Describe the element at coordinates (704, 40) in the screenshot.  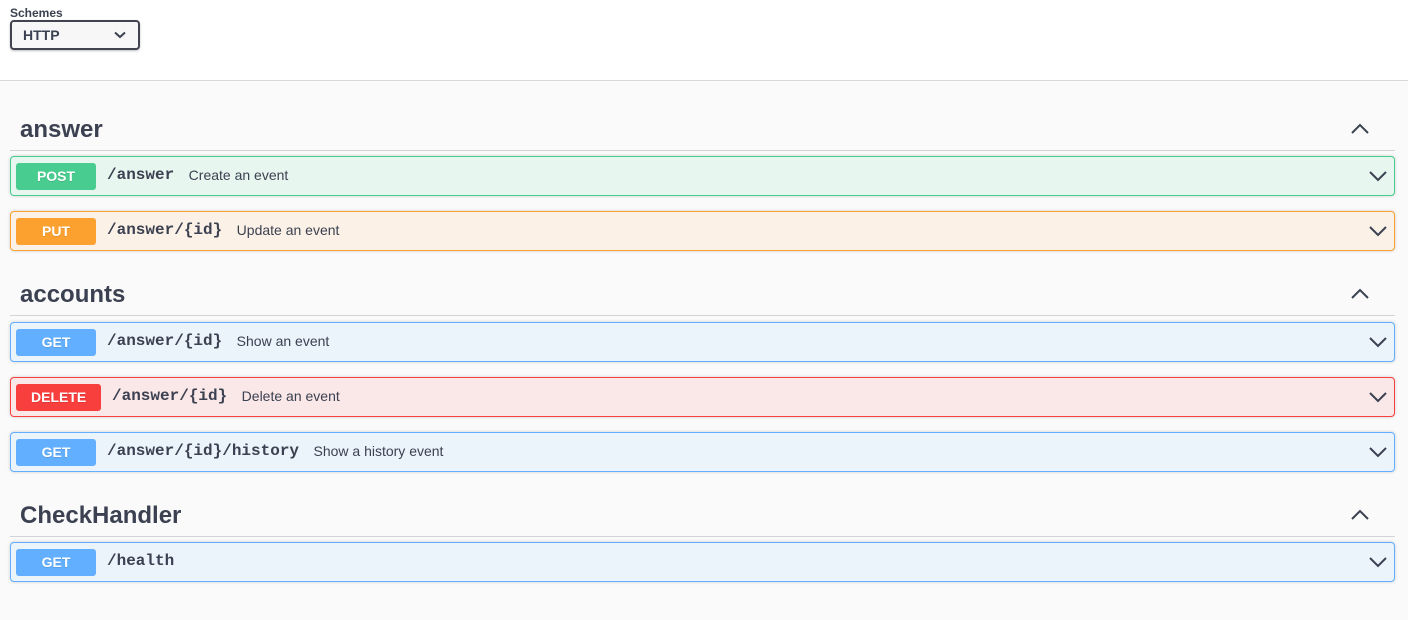
I see `schemes-bar: Schemes HTTP` at that location.